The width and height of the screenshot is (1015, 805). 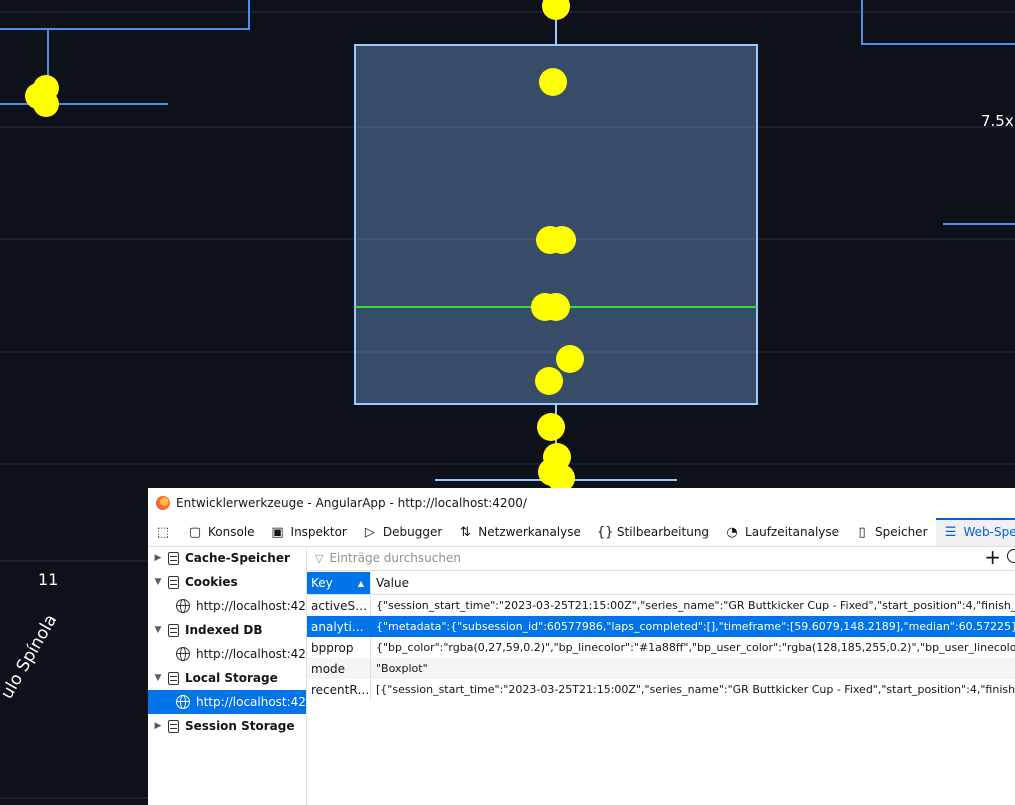 What do you see at coordinates (997, 121) in the screenshot?
I see `zoom-label: 7.5x` at bounding box center [997, 121].